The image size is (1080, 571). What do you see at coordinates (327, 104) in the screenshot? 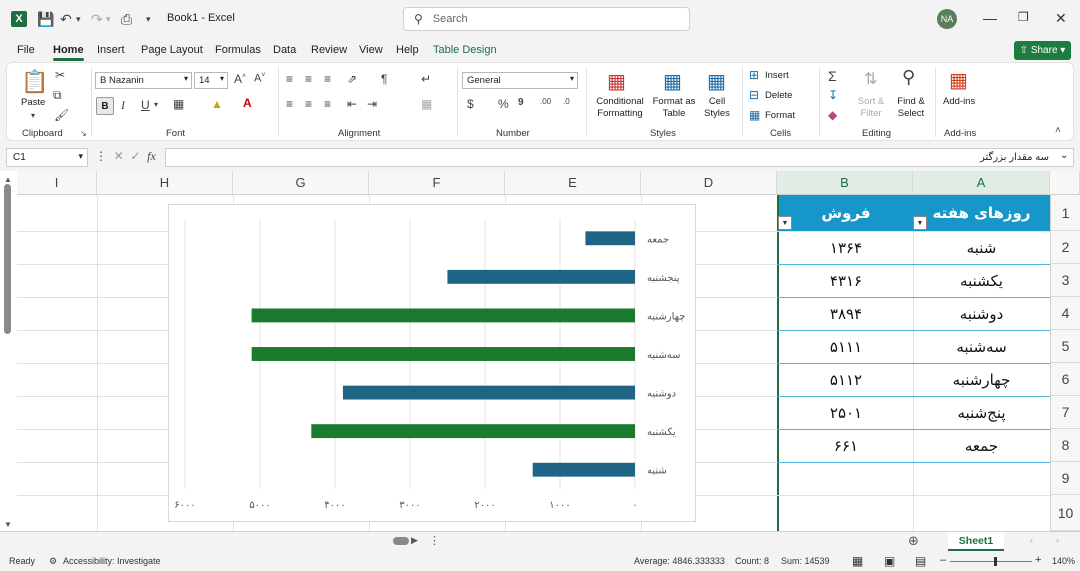
I see `align-right-icon: ≡` at bounding box center [327, 104].